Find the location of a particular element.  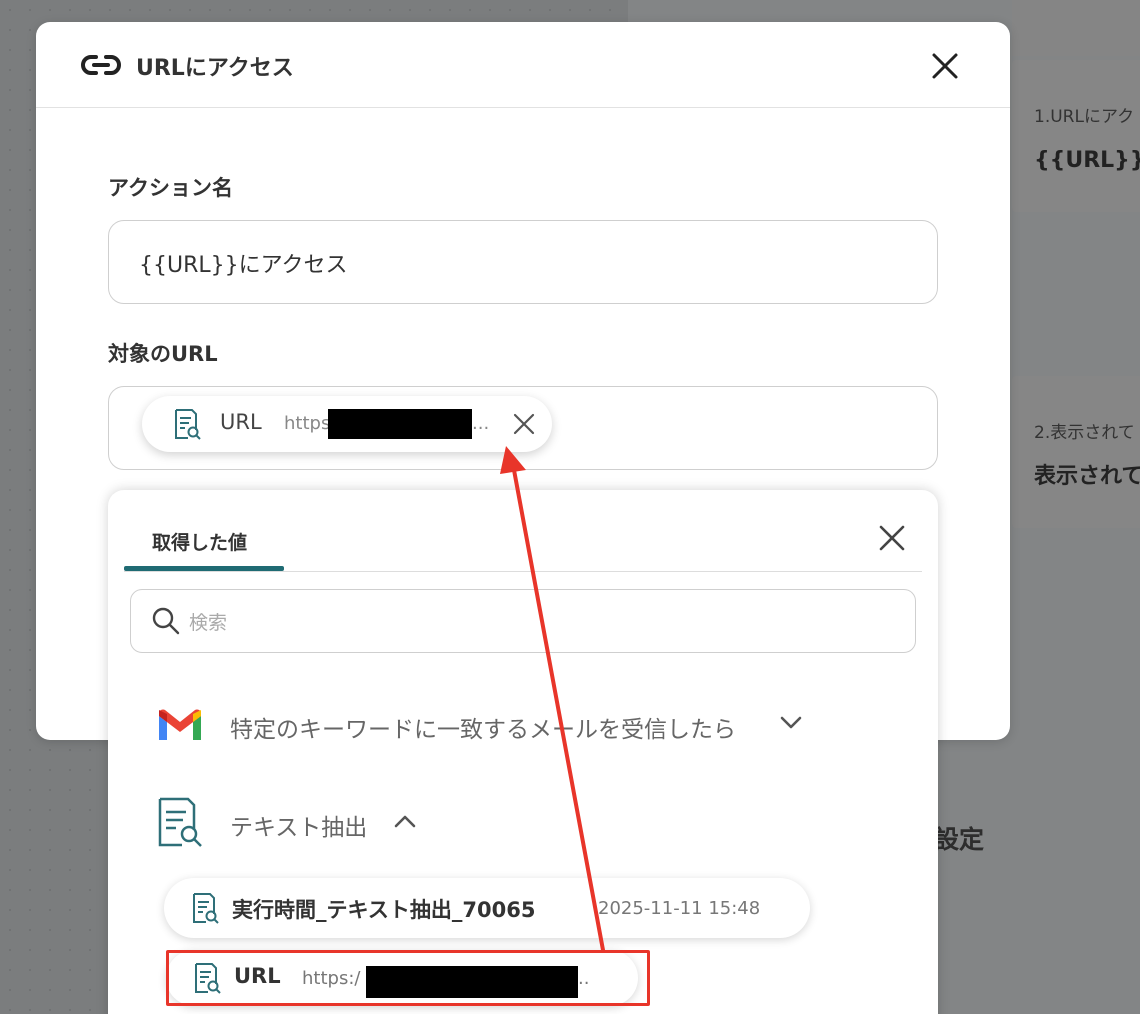

background-step-card-1: 1.URLにアク {{URL}}に is located at coordinates (1076, 136).